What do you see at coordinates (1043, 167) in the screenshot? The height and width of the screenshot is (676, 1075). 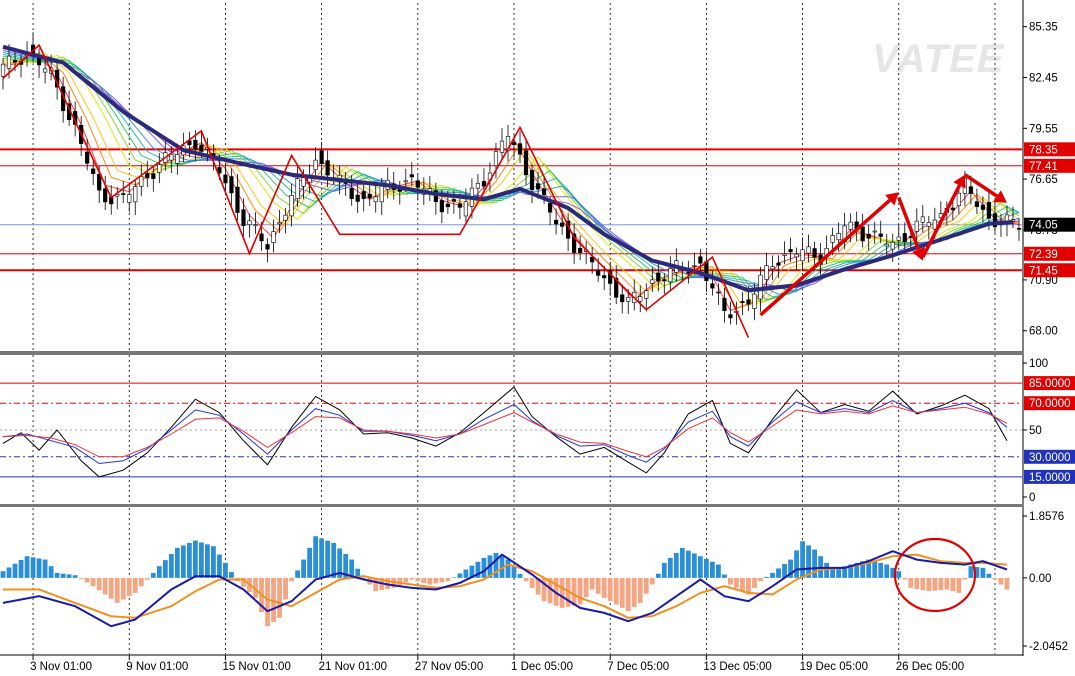 I see `price-level-tag: 77.41` at bounding box center [1043, 167].